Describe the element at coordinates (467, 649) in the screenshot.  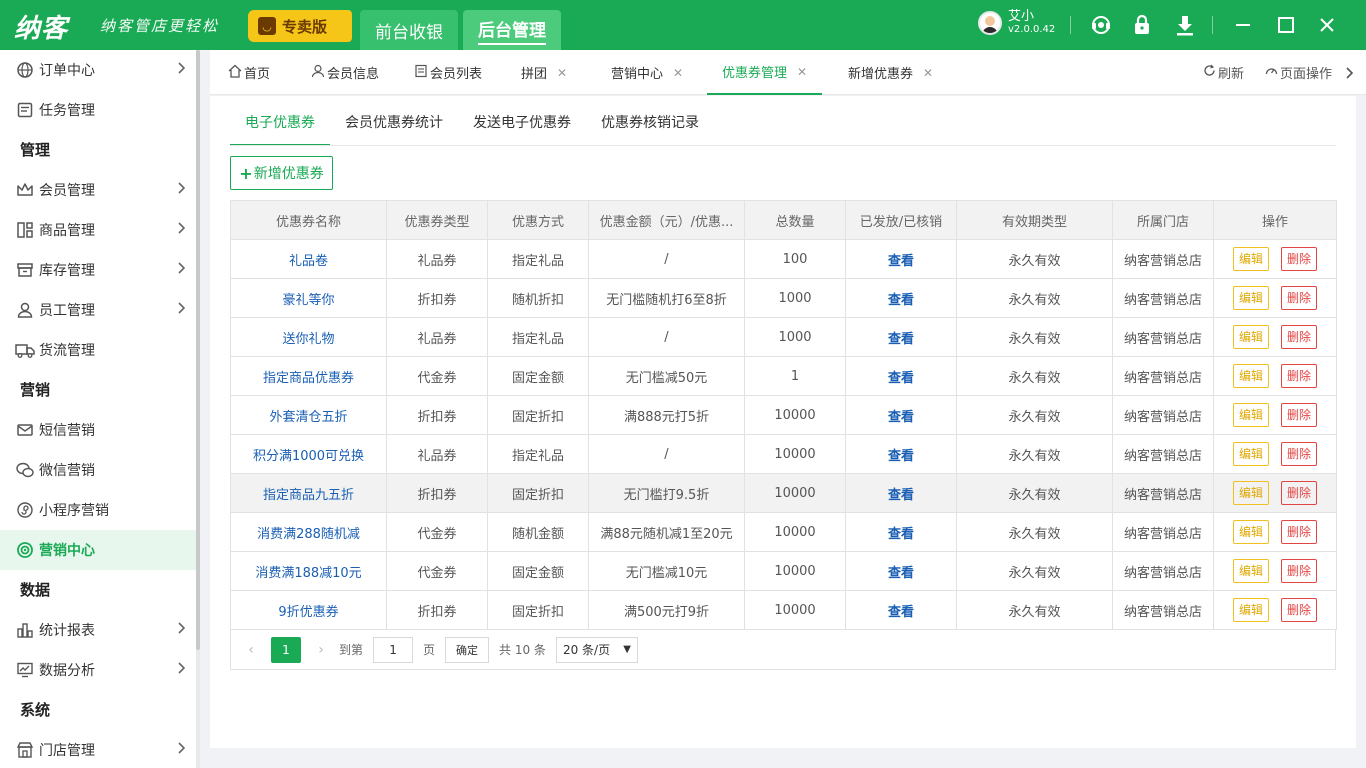
I see `goto-confirm-button: 确定` at that location.